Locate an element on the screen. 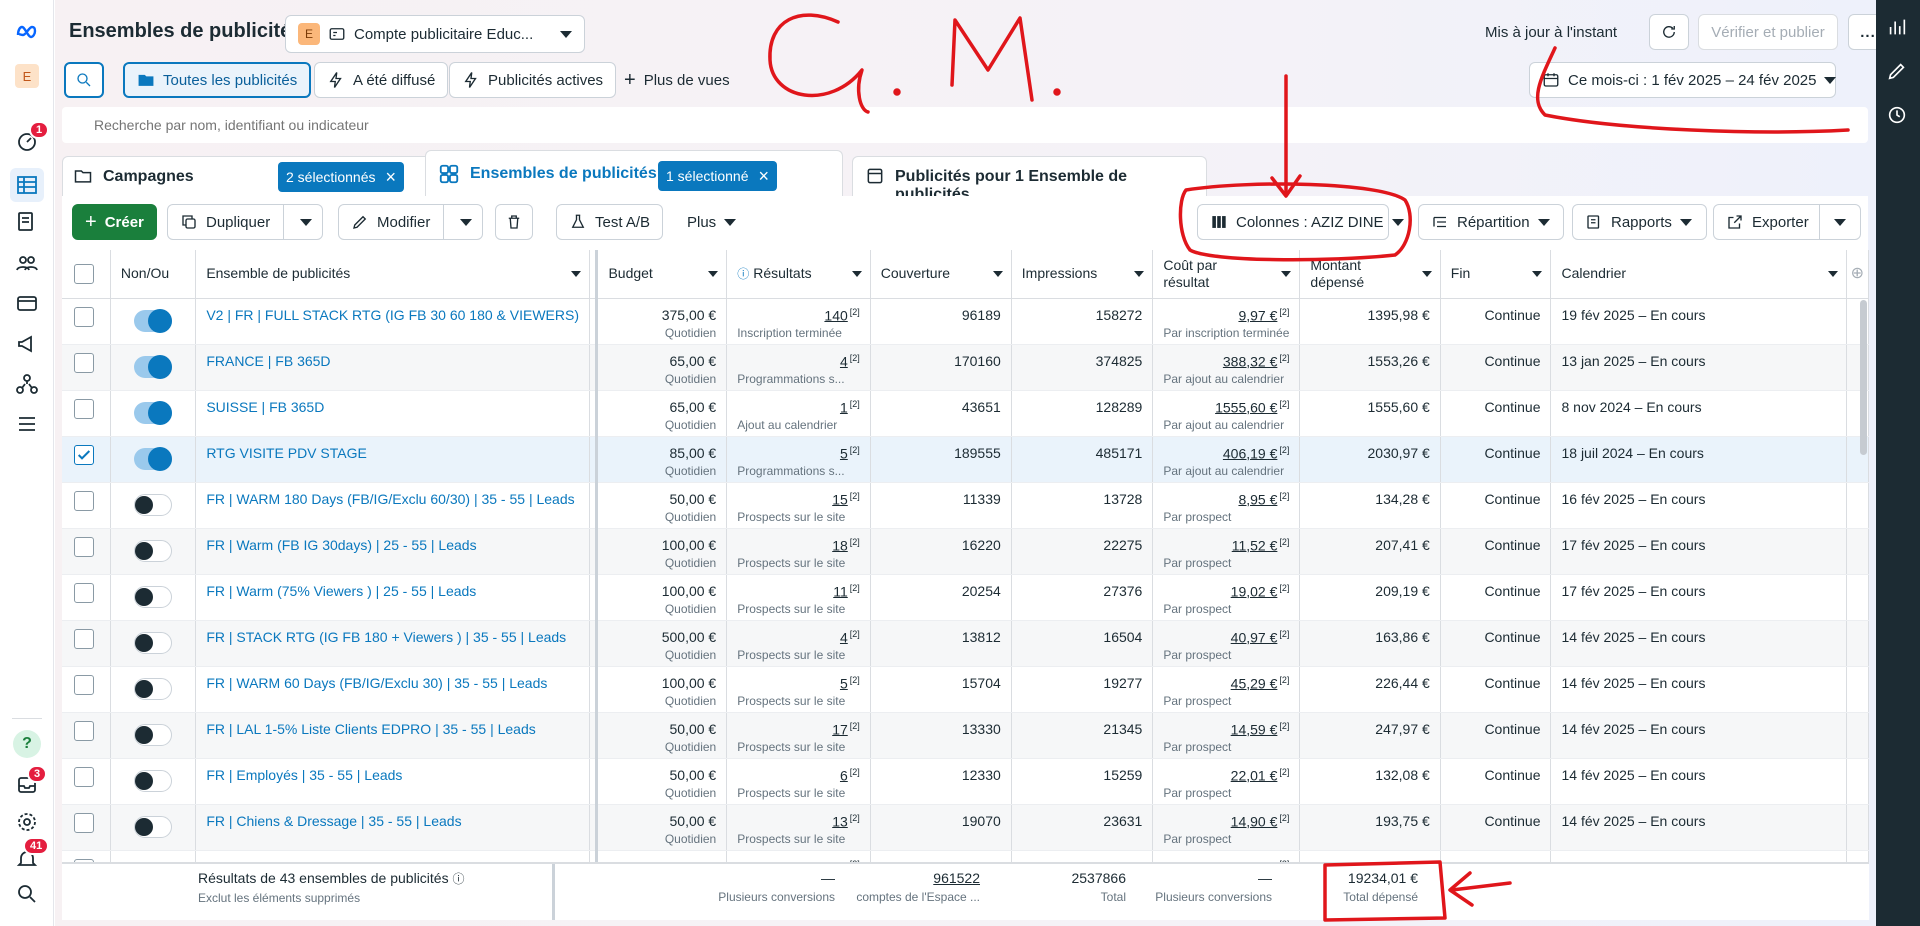 The image size is (1920, 926). more-views-button: + Plus de vues is located at coordinates (677, 80).